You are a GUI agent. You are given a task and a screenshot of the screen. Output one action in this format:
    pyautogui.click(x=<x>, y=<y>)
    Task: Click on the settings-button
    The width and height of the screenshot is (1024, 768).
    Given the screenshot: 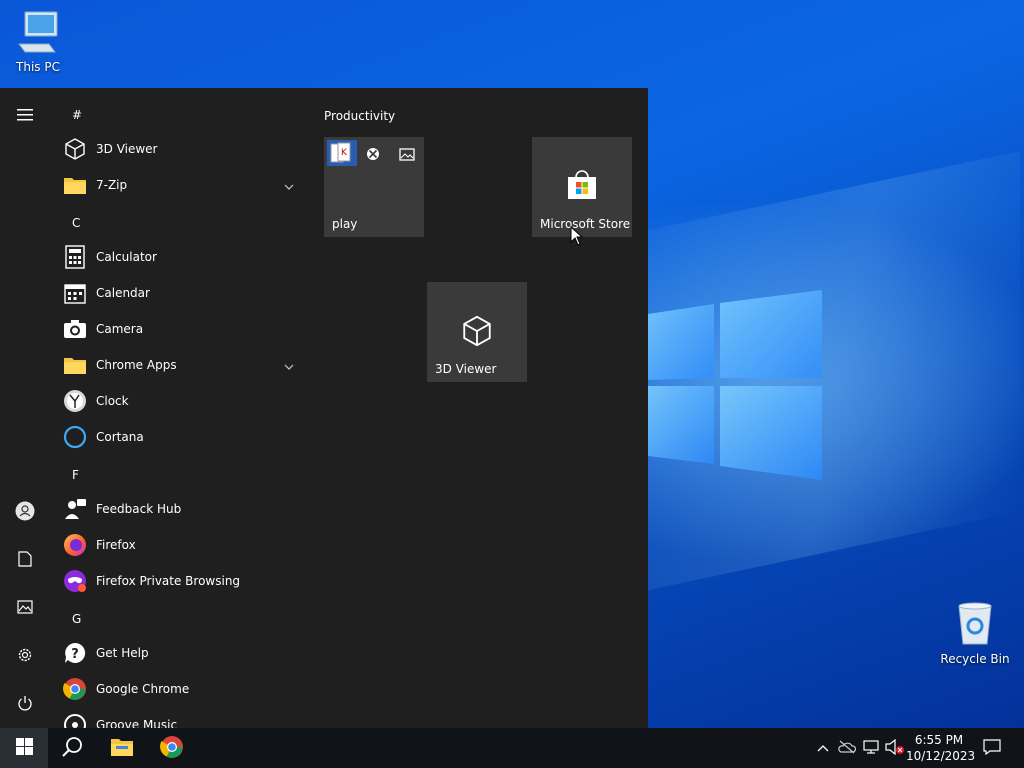 What is the action you would take?
    pyautogui.click(x=25, y=656)
    